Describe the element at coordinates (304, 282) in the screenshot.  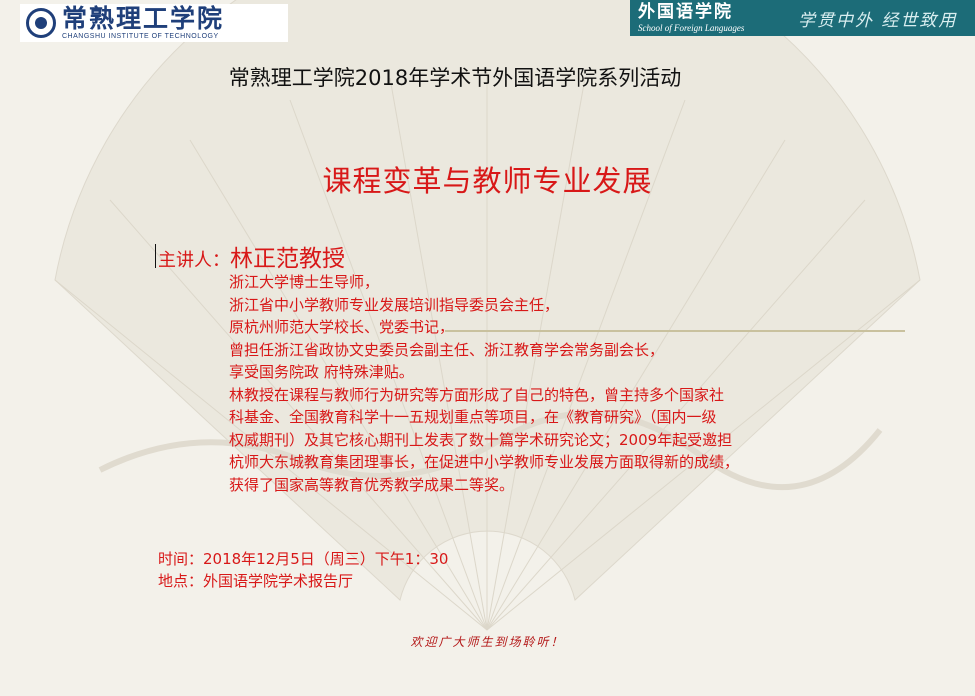
I see `bio-line: 浙江大学博士生导师，` at that location.